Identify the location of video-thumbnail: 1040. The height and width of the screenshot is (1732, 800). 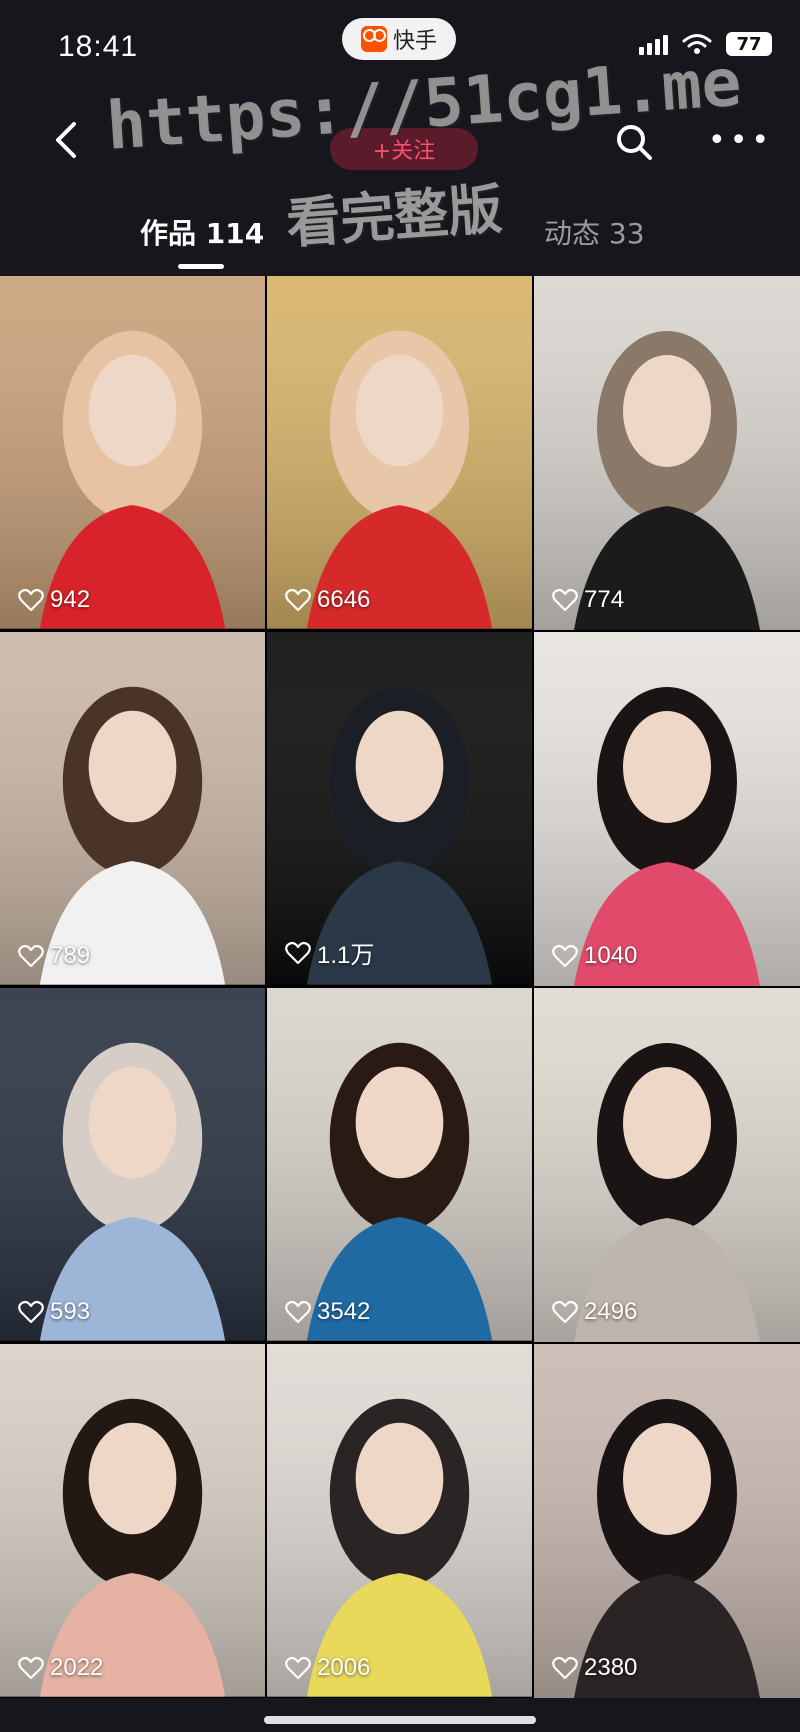
(667, 809).